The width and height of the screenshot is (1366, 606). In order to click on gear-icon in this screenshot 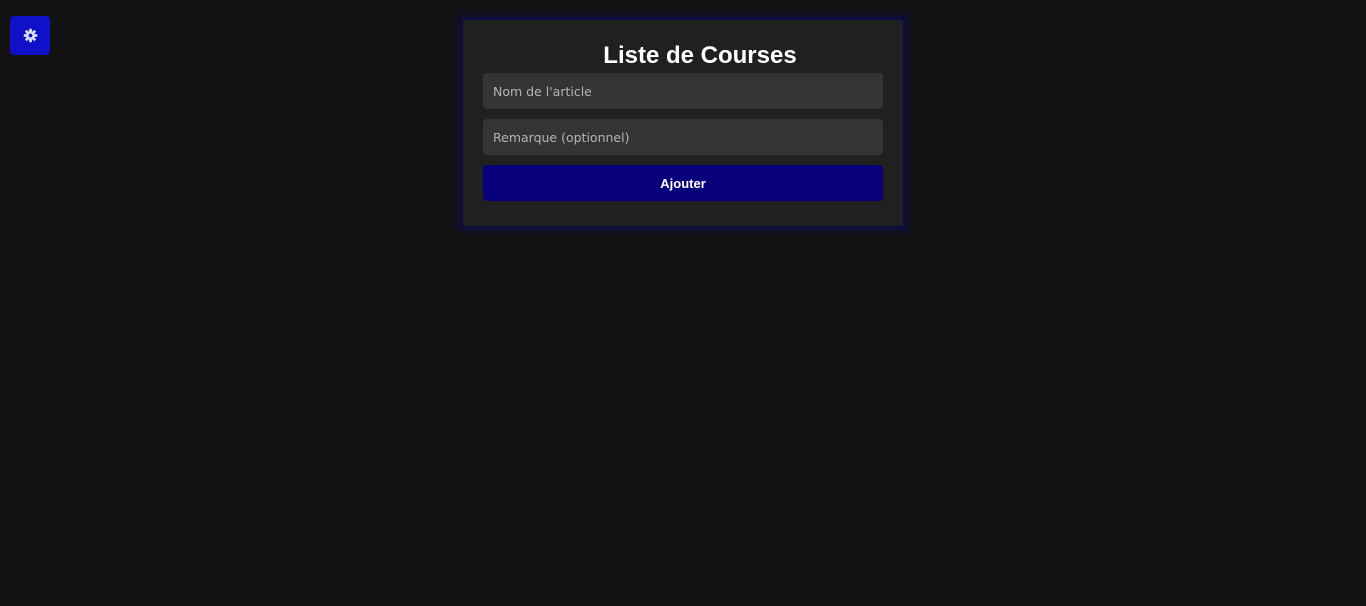, I will do `click(30, 35)`.